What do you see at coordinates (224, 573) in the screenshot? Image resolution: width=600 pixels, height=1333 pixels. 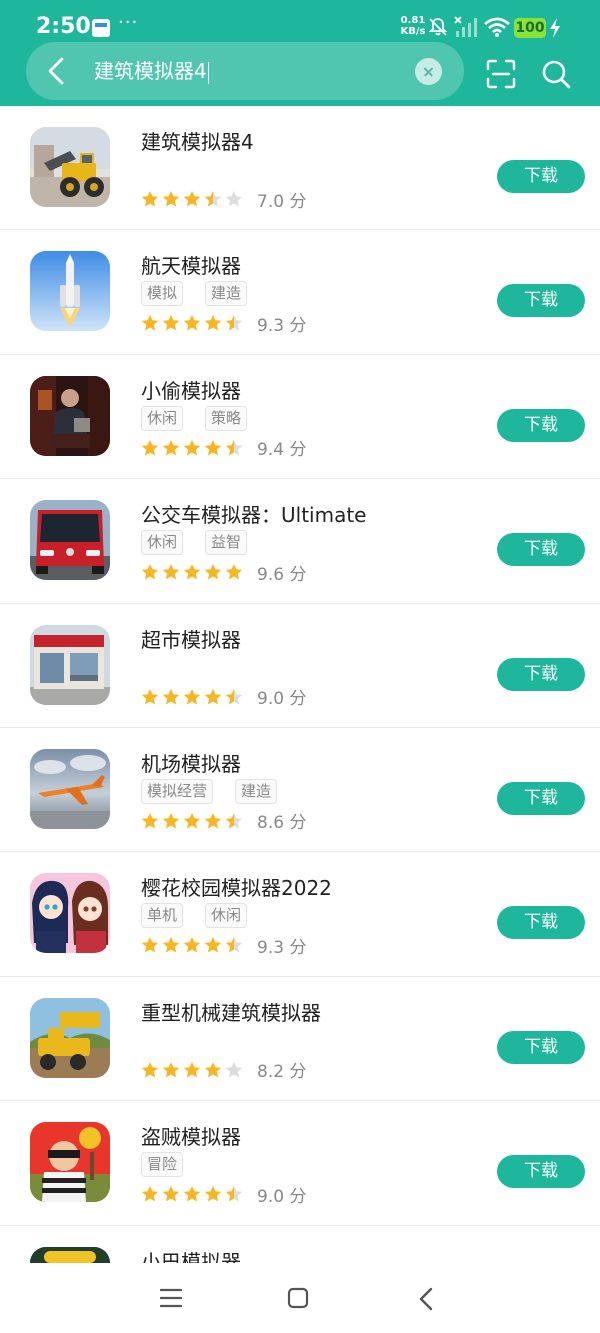 I see `rating: 9.6 分` at bounding box center [224, 573].